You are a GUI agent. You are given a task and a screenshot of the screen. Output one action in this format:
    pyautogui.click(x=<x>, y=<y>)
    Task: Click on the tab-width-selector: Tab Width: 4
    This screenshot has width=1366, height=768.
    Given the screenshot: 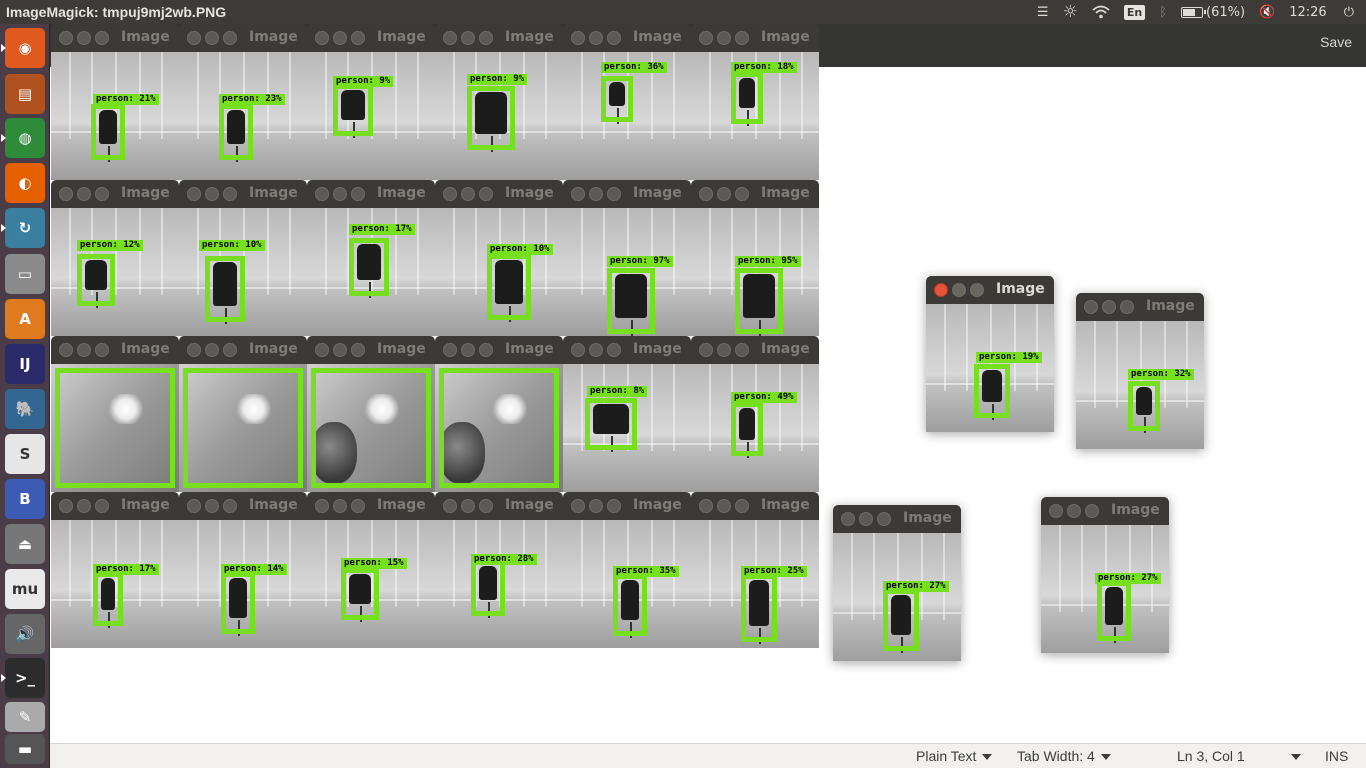 What is the action you would take?
    pyautogui.click(x=1064, y=756)
    